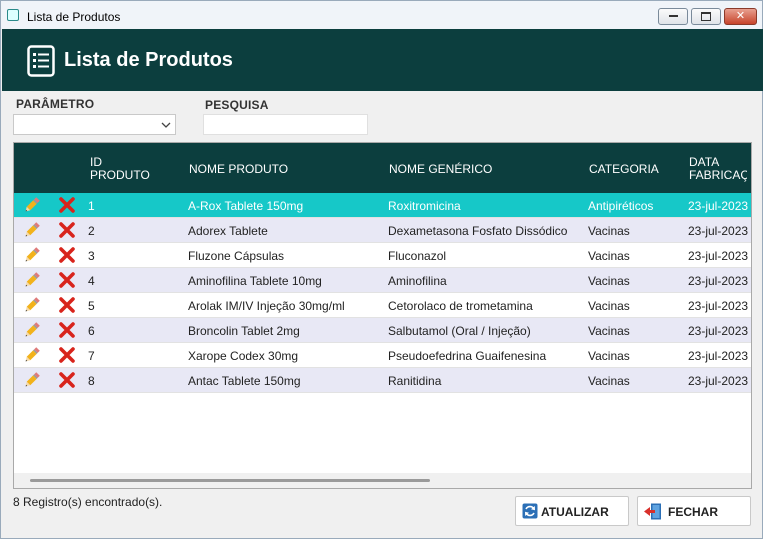 This screenshot has height=539, width=763. Describe the element at coordinates (91, 306) in the screenshot. I see `cell-id: 5` at that location.